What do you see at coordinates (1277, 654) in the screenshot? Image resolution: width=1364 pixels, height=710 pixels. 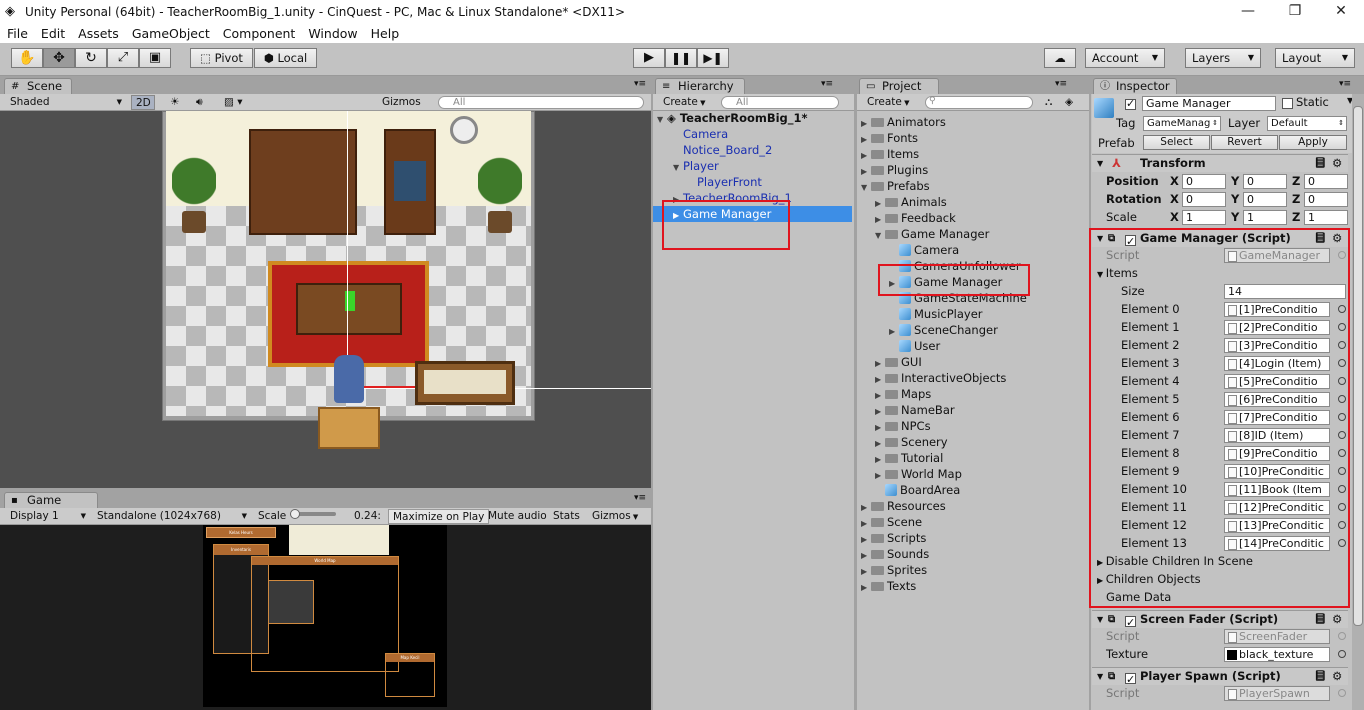 I see `texture-field: black_texture` at bounding box center [1277, 654].